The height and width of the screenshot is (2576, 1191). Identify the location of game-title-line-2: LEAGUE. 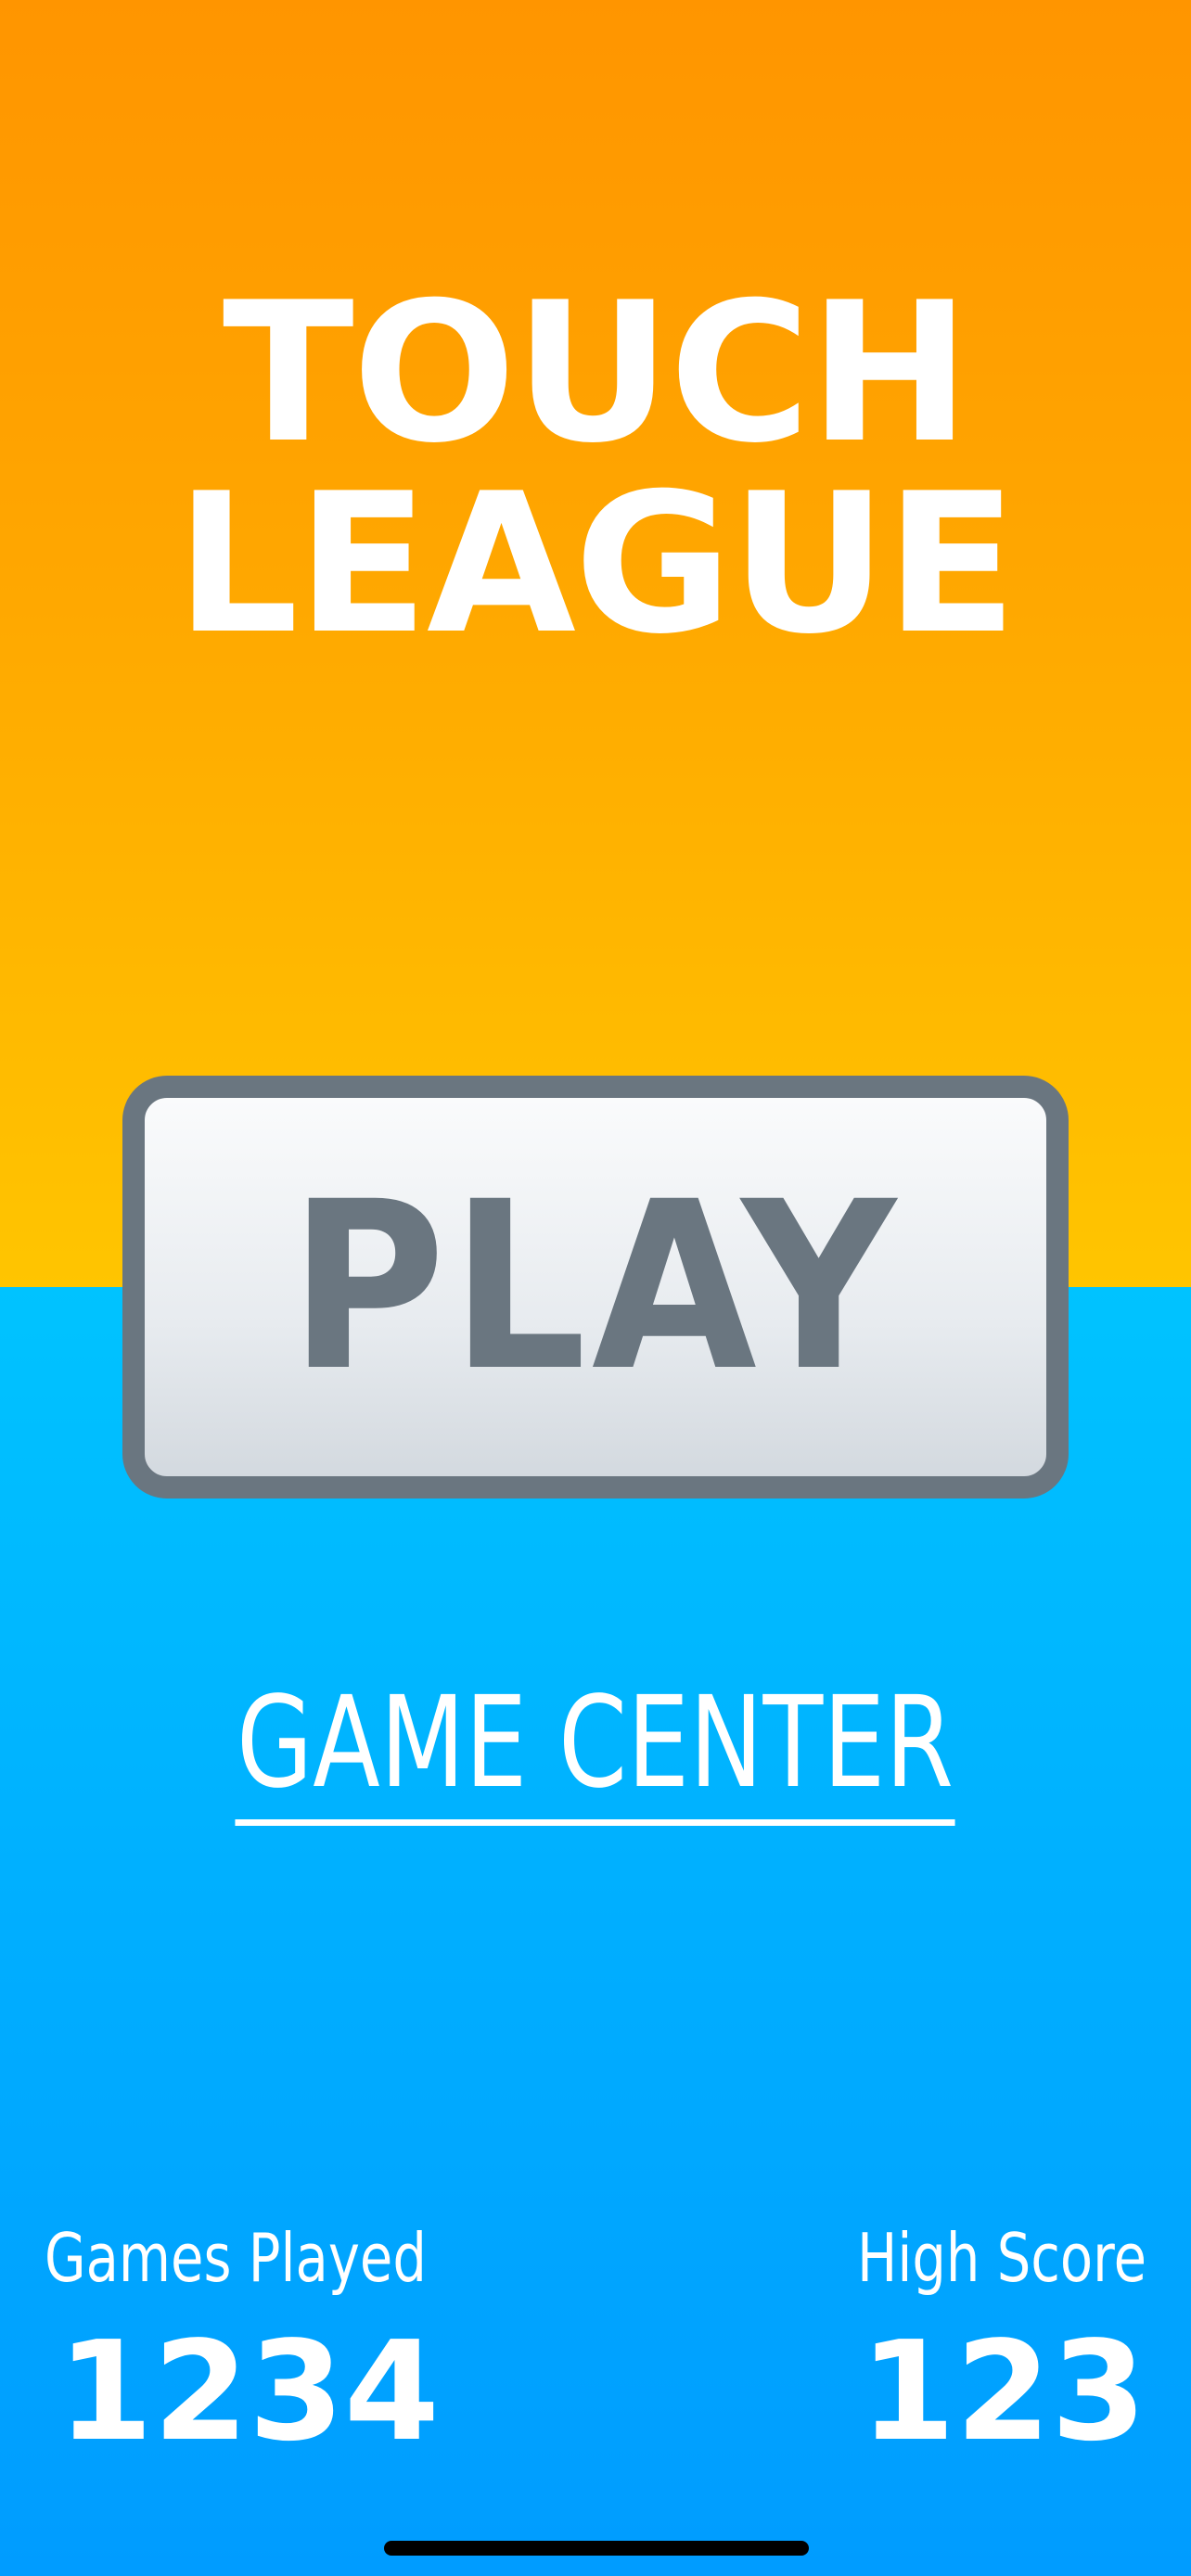
(596, 565).